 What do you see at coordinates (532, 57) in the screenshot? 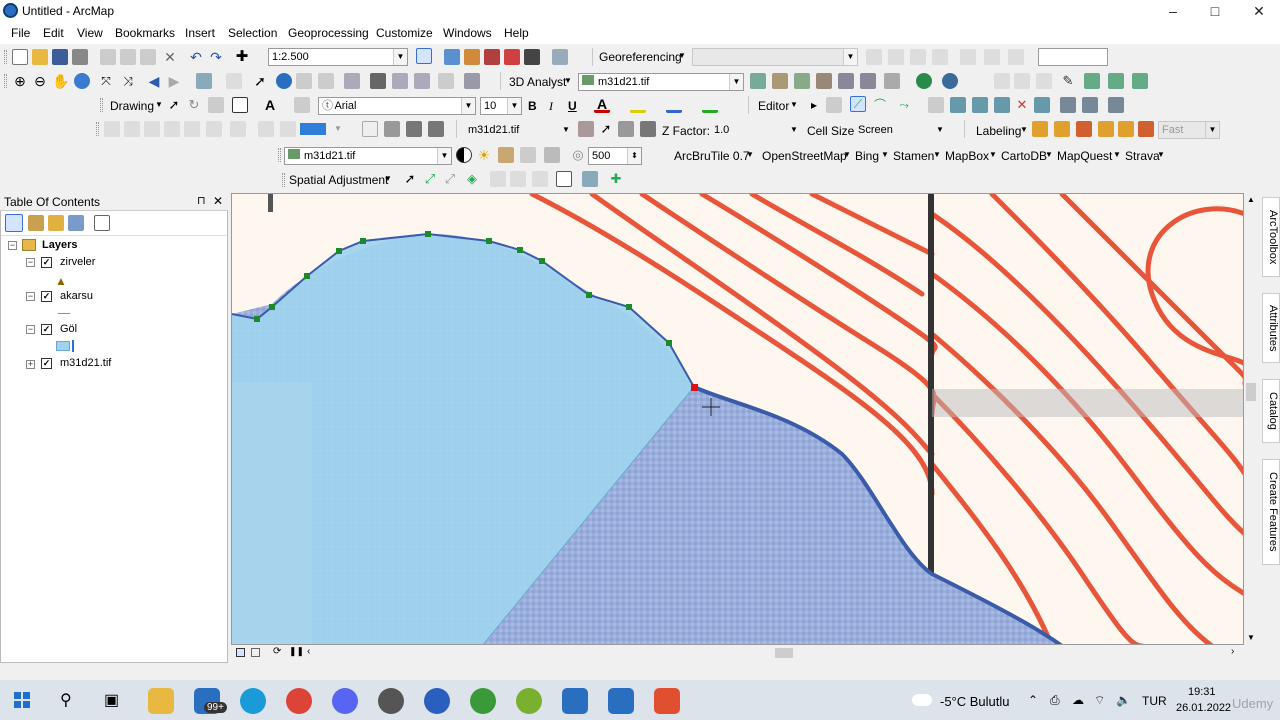
I see `python-window-icon` at bounding box center [532, 57].